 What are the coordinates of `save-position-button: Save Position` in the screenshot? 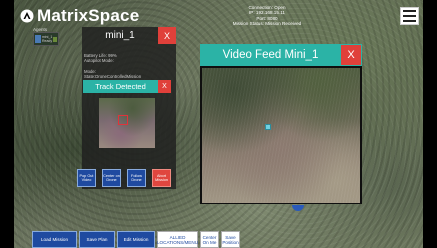 It's located at (230, 239).